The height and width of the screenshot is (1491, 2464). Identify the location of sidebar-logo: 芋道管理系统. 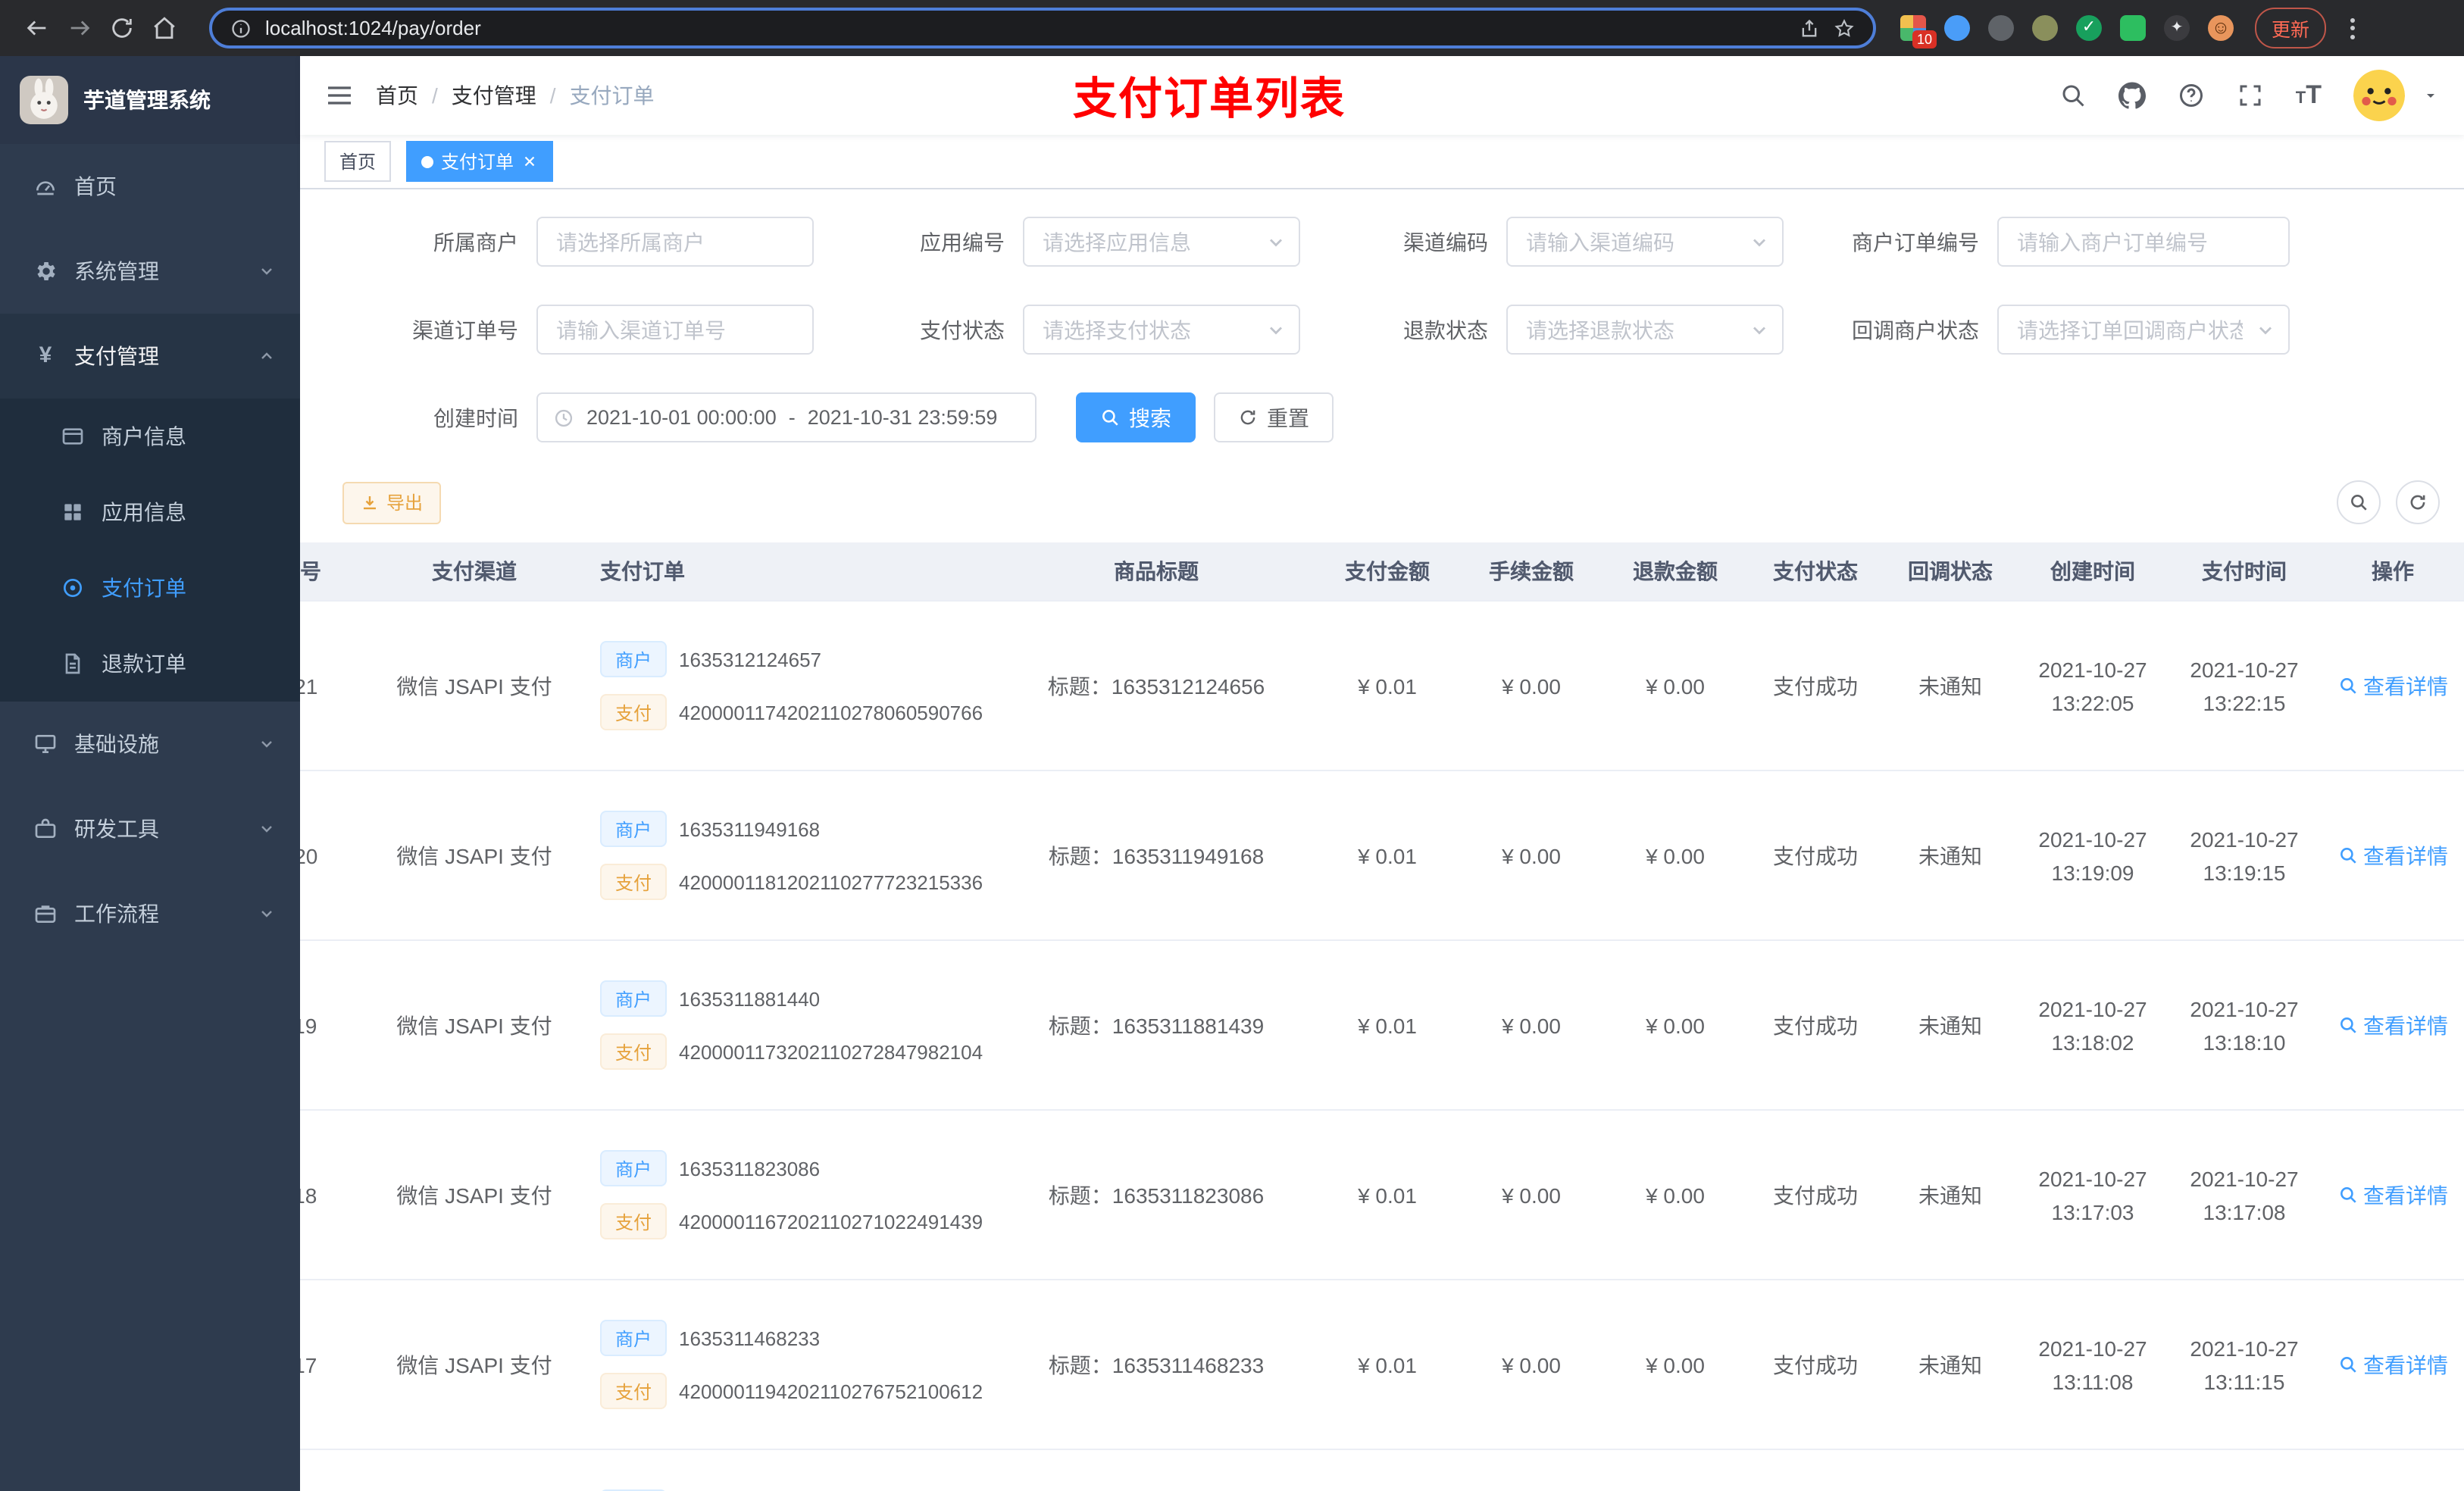
(150, 100).